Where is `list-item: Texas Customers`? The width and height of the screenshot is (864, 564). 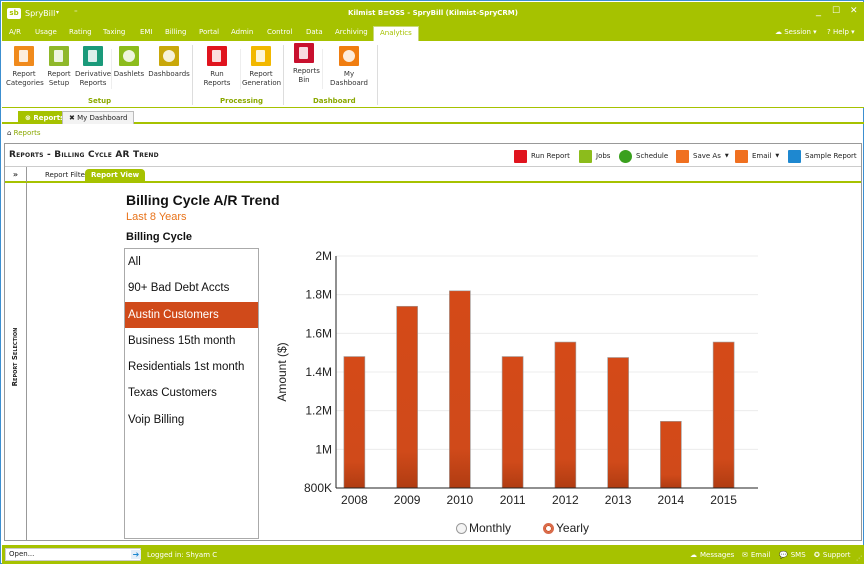
list-item: Texas Customers is located at coordinates (191, 393).